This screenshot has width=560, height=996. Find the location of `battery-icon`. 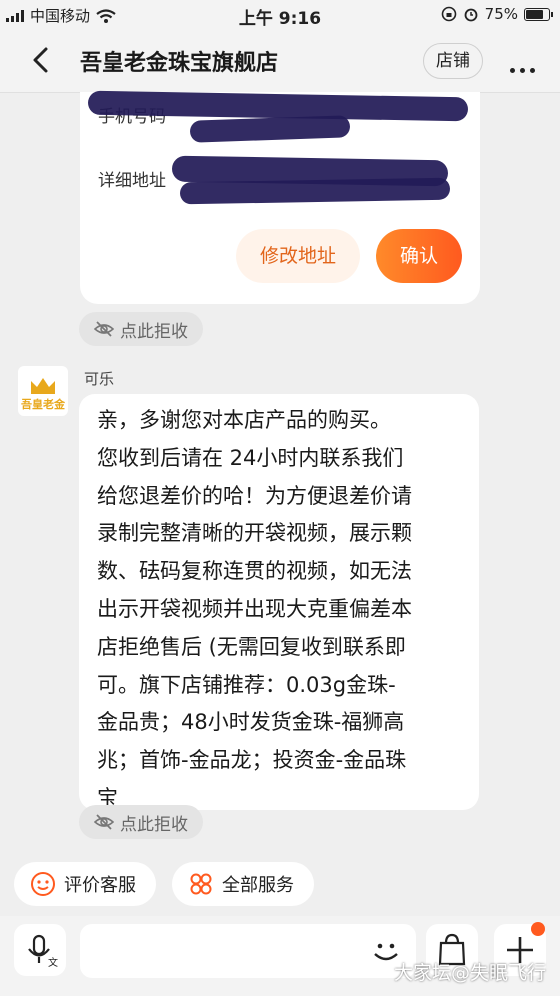

battery-icon is located at coordinates (538, 14).